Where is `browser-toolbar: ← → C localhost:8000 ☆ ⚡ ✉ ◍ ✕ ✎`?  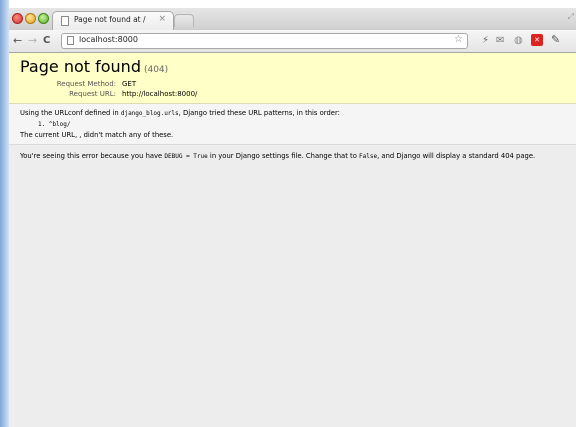 browser-toolbar: ← → C localhost:8000 ☆ ⚡ ✉ ◍ ✕ ✎ is located at coordinates (292, 41).